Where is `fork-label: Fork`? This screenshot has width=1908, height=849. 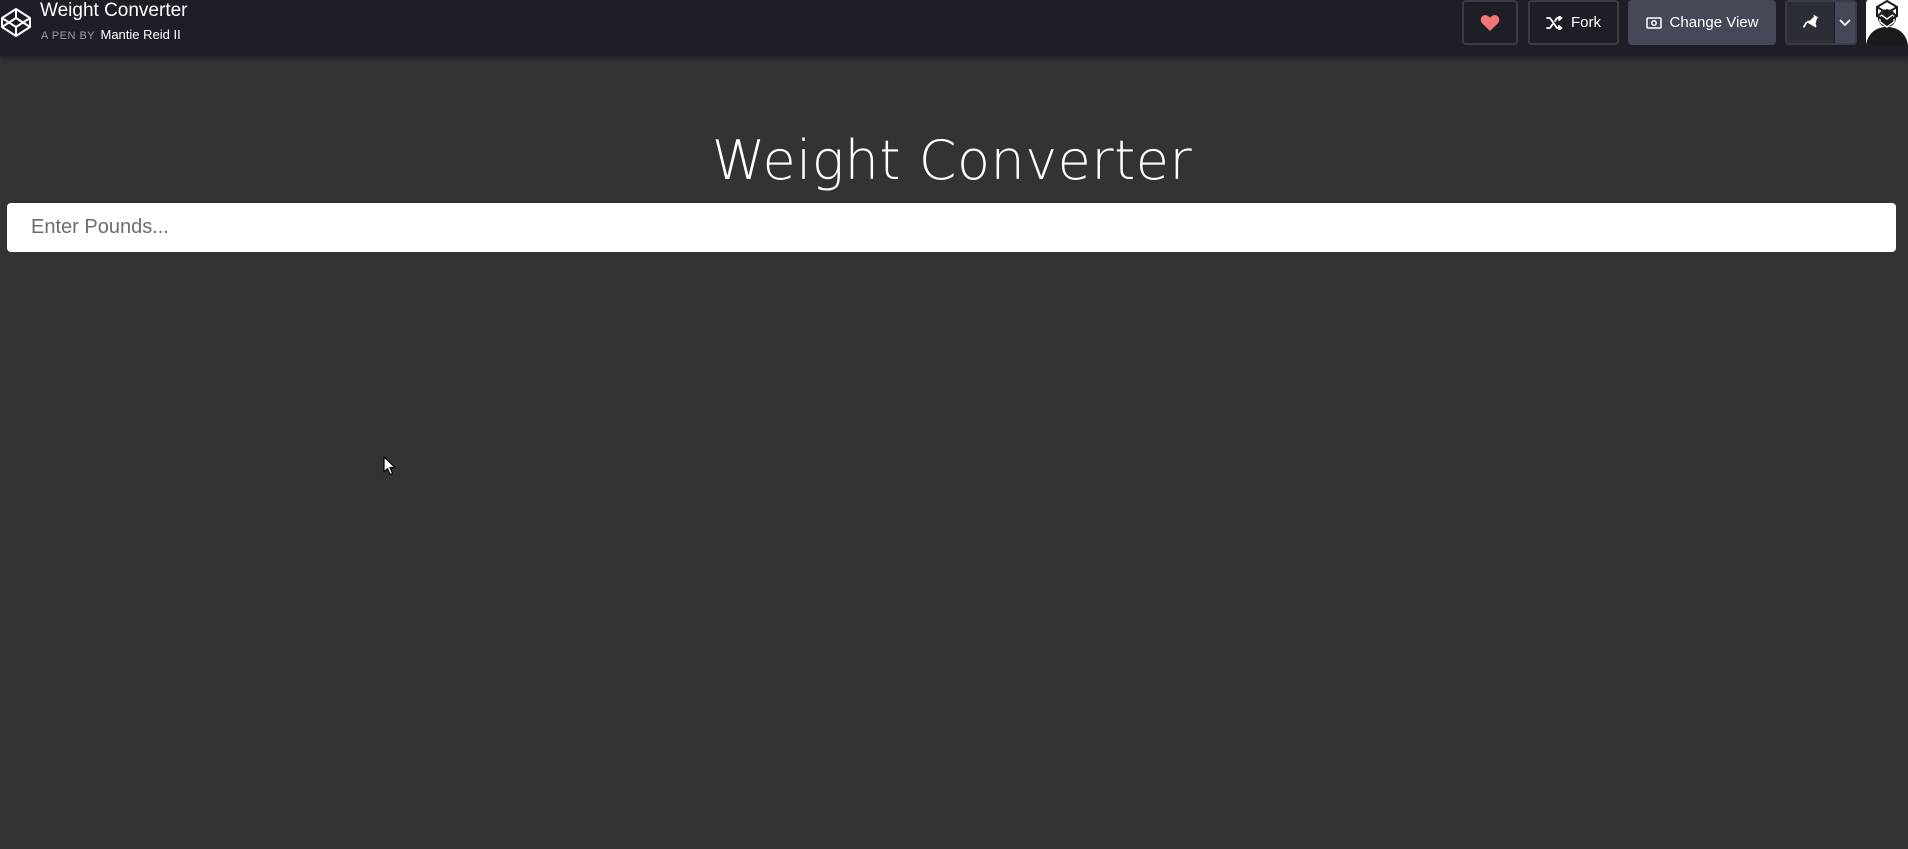 fork-label: Fork is located at coordinates (1586, 22).